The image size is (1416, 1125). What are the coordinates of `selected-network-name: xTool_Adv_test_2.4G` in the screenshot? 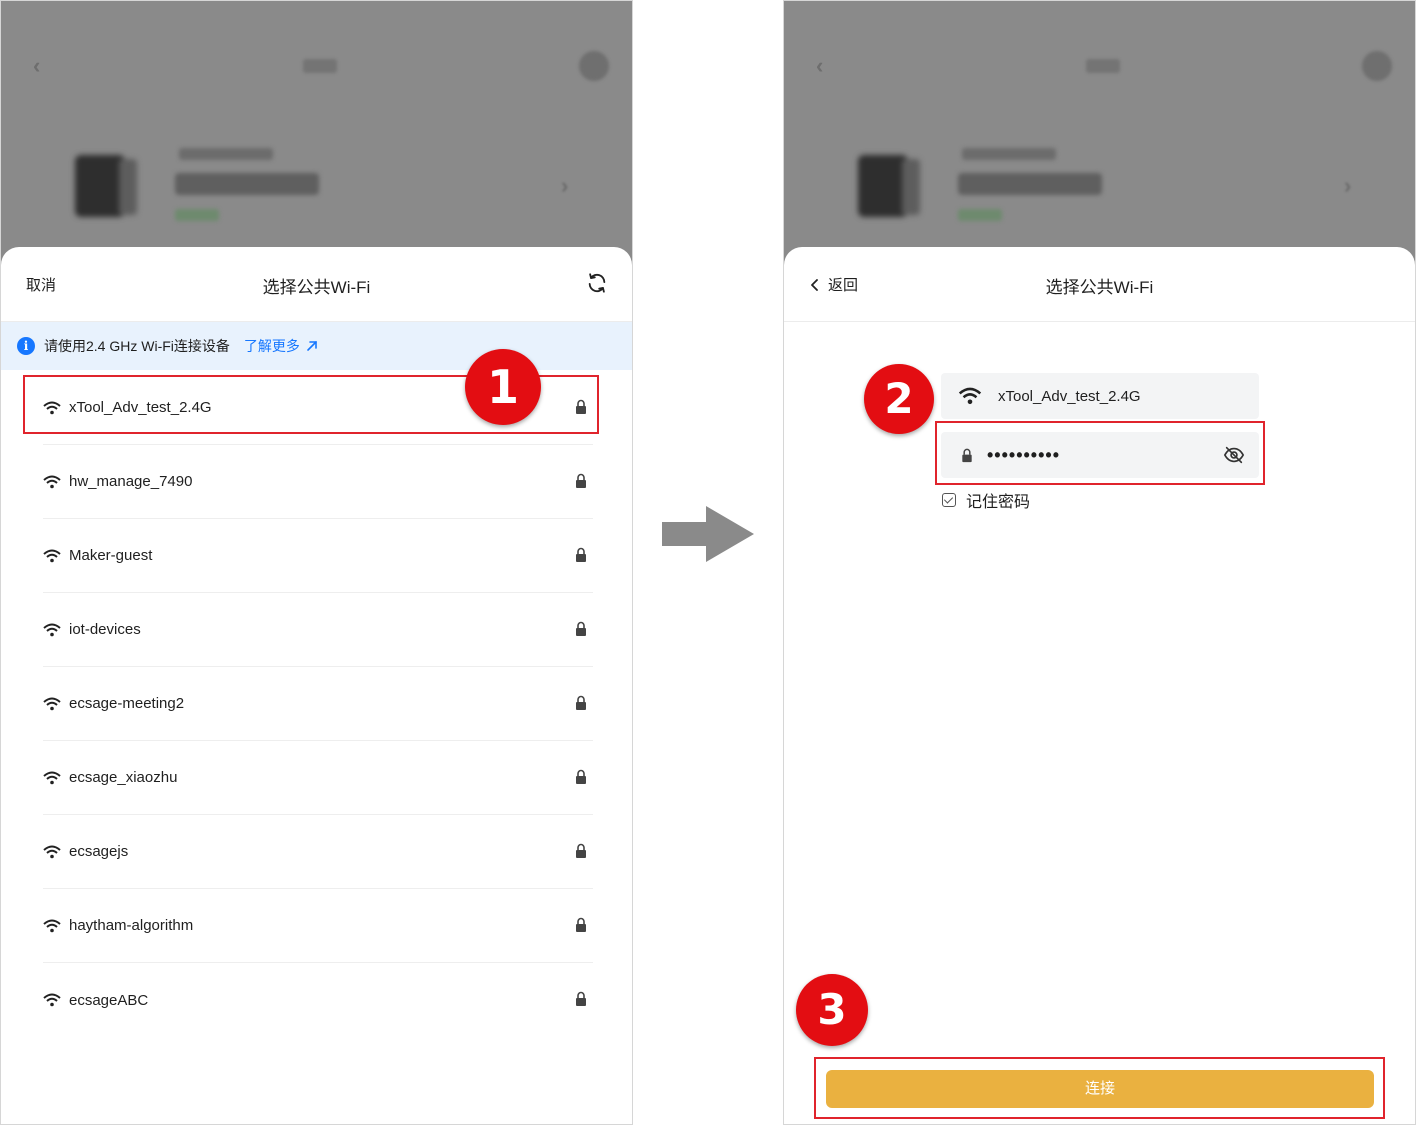 It's located at (1069, 396).